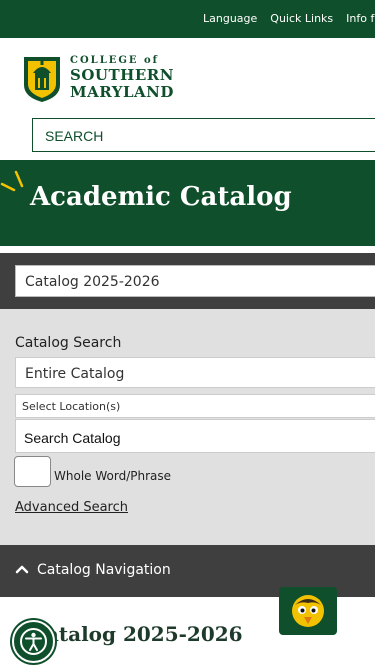 This screenshot has width=375, height=667. I want to click on site-search-placeholder: SEARCH, so click(74, 136).